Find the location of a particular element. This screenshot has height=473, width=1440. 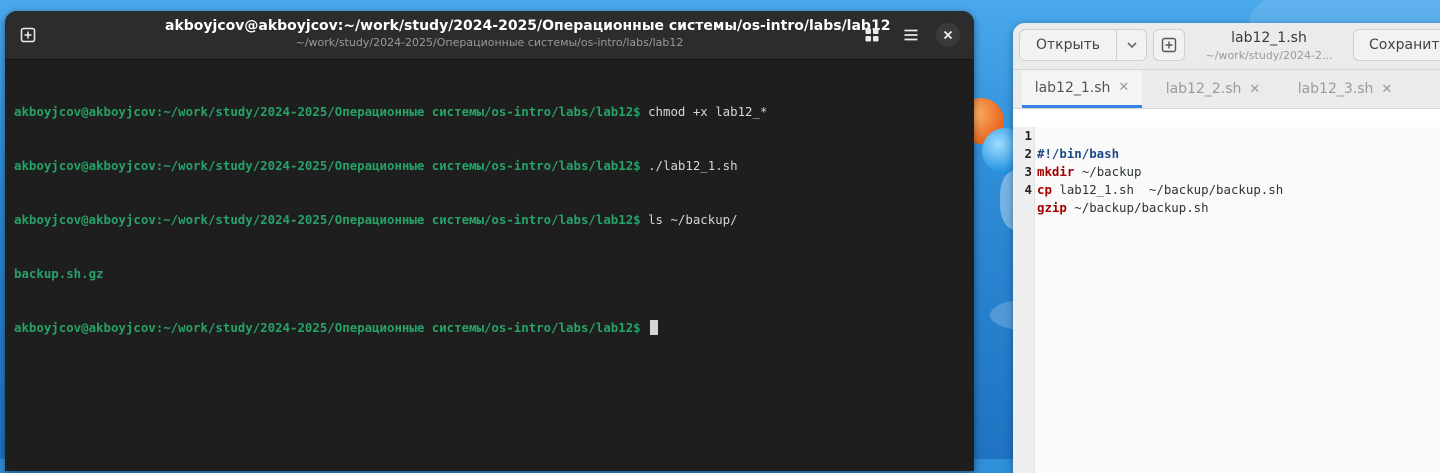

tab-lab12-3: lab12_3.sh ✕ is located at coordinates (1345, 89).